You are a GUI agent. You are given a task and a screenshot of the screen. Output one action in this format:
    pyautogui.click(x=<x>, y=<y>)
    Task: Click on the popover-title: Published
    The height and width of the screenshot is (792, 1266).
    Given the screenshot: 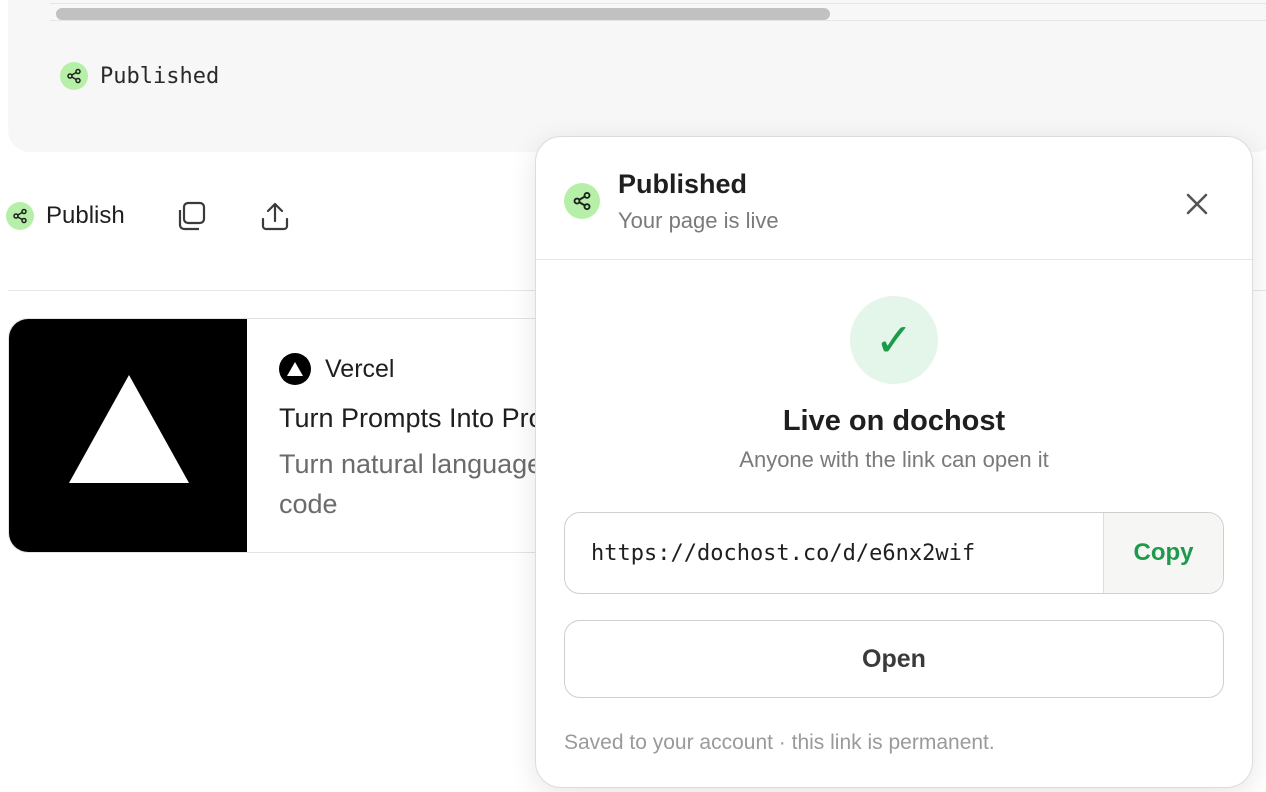 What is the action you would take?
    pyautogui.click(x=683, y=184)
    